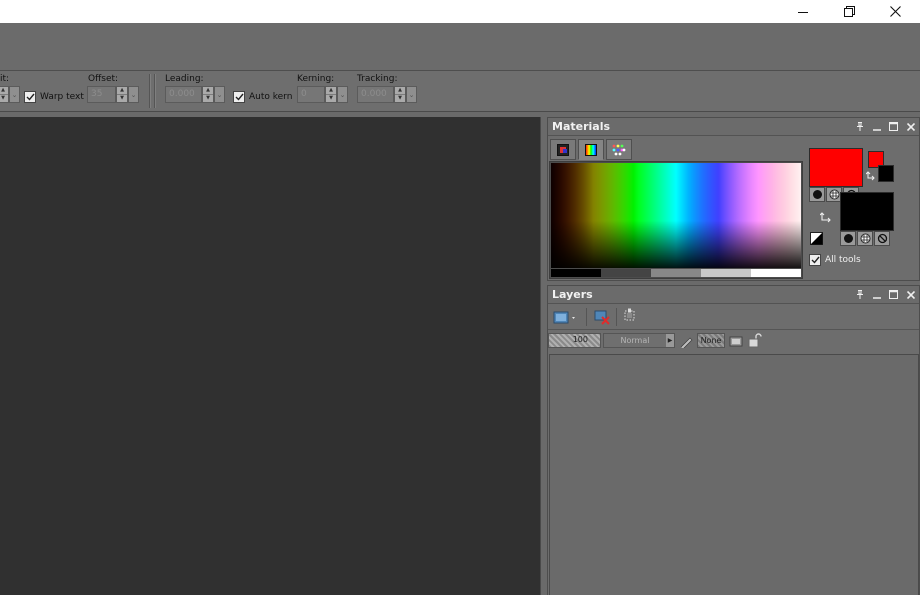 This screenshot has width=920, height=595. I want to click on leading-spinbox: 0.000 ▲ ▼ ⌄, so click(195, 94).